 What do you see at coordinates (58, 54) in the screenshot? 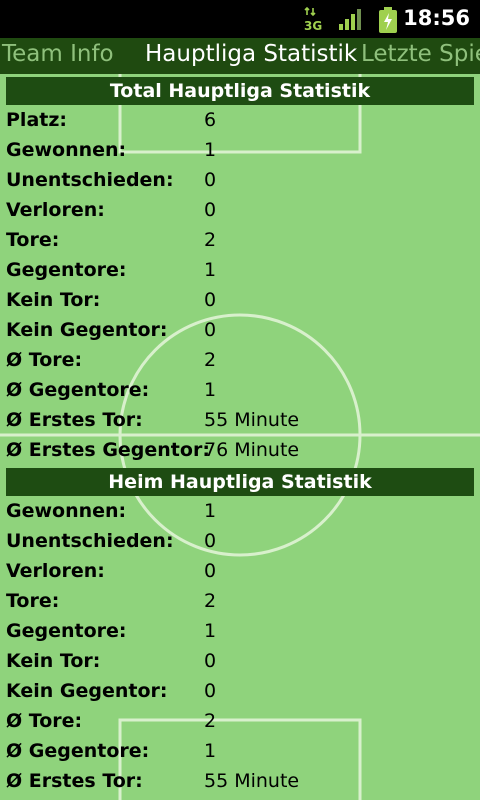
I see `tab-team-info: Team Info` at bounding box center [58, 54].